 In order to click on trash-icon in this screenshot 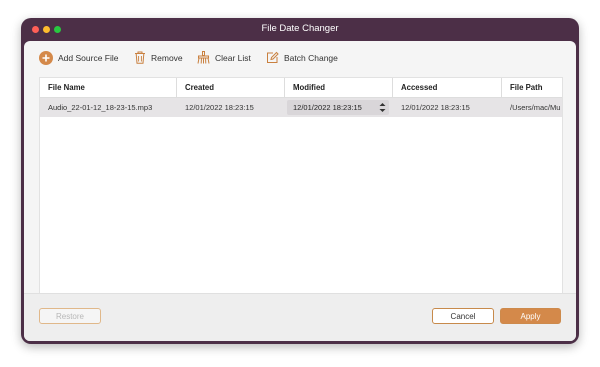, I will do `click(140, 57)`.